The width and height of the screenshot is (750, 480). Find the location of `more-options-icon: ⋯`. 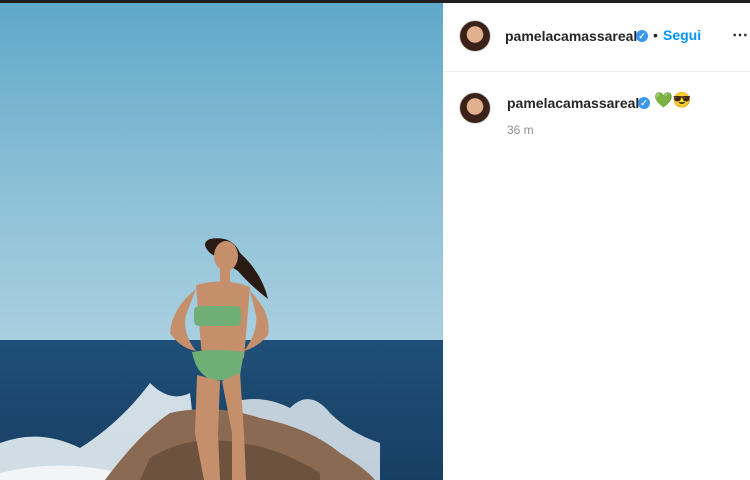

more-options-icon: ⋯ is located at coordinates (740, 35).